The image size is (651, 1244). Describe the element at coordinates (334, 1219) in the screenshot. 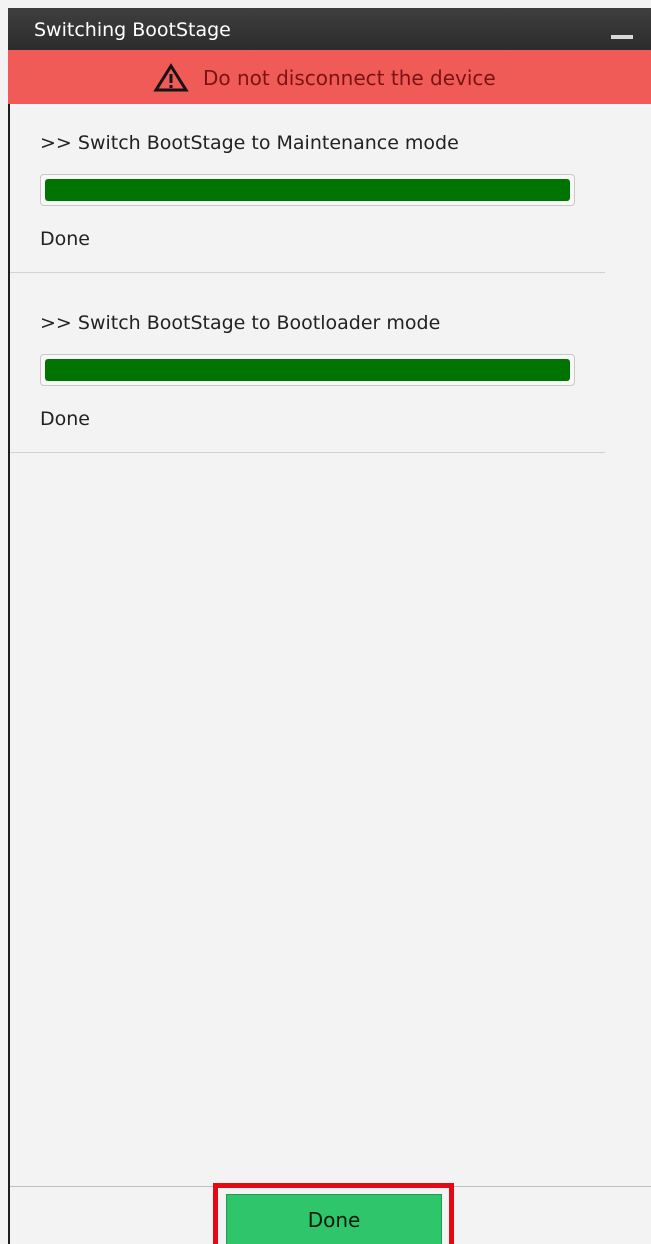

I see `done-button: Done` at that location.